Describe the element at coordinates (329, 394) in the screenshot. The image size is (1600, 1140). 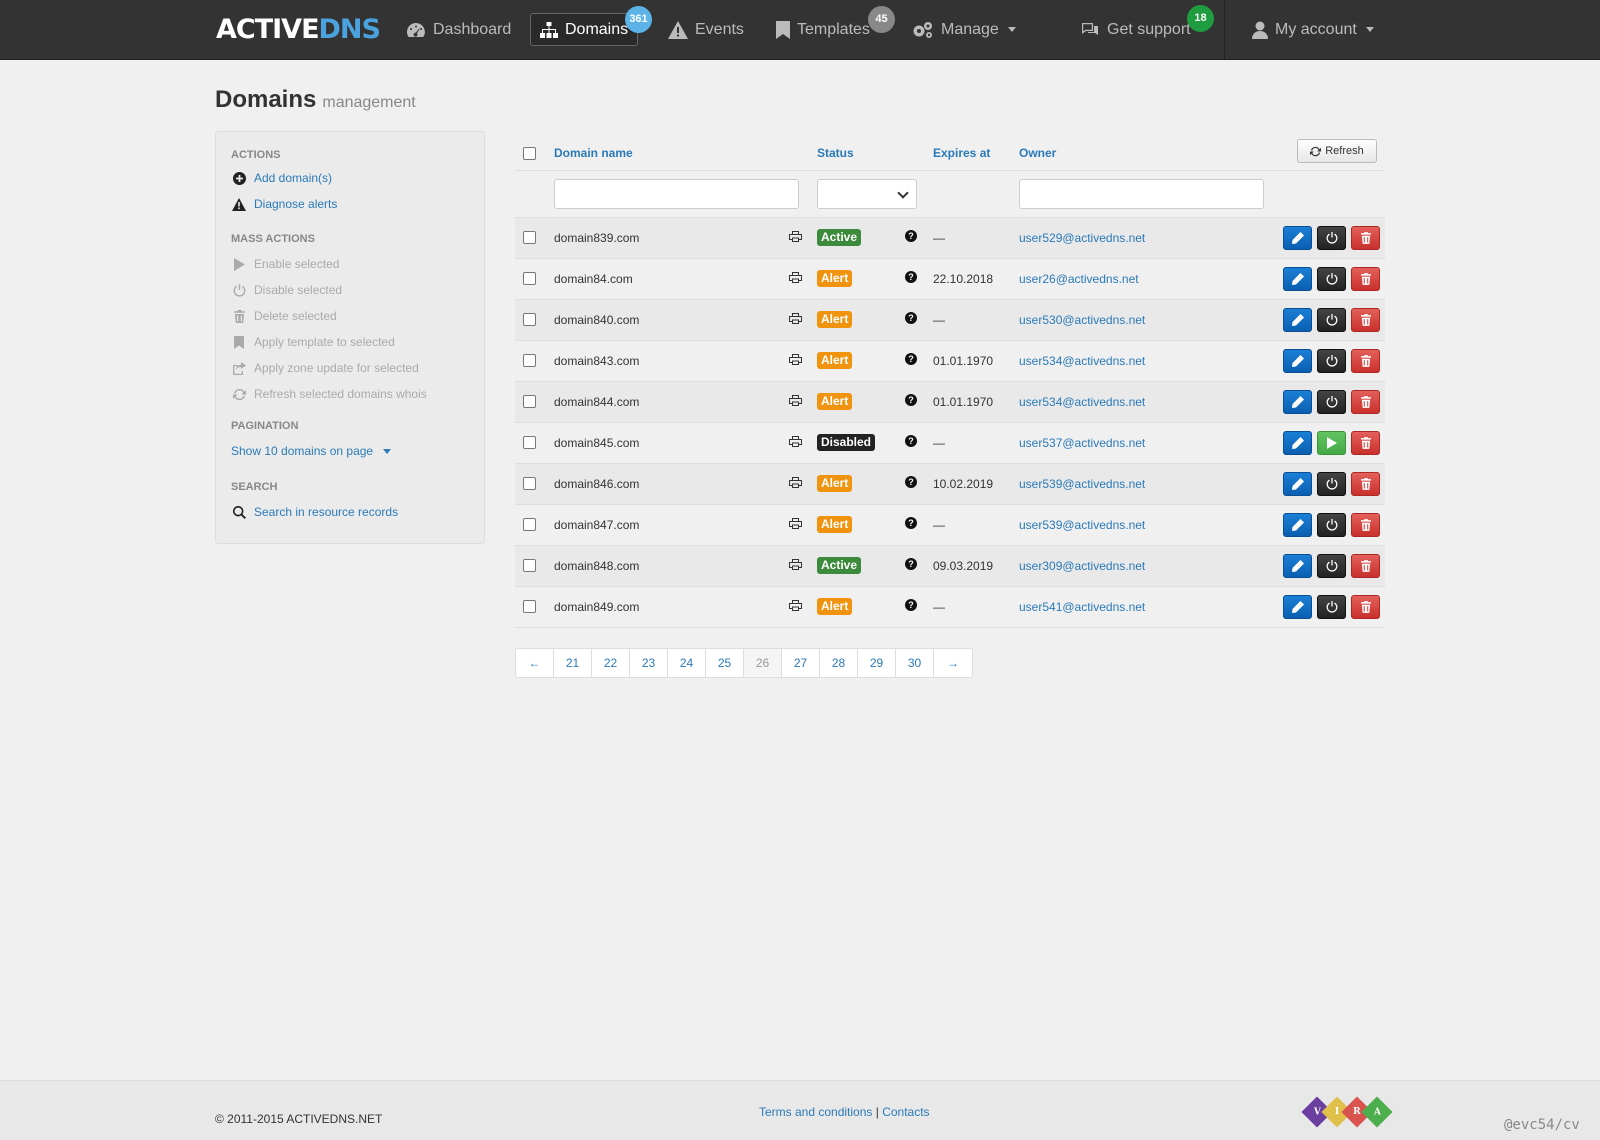
I see `refresh-whois-link: Refresh selected domains whois` at that location.